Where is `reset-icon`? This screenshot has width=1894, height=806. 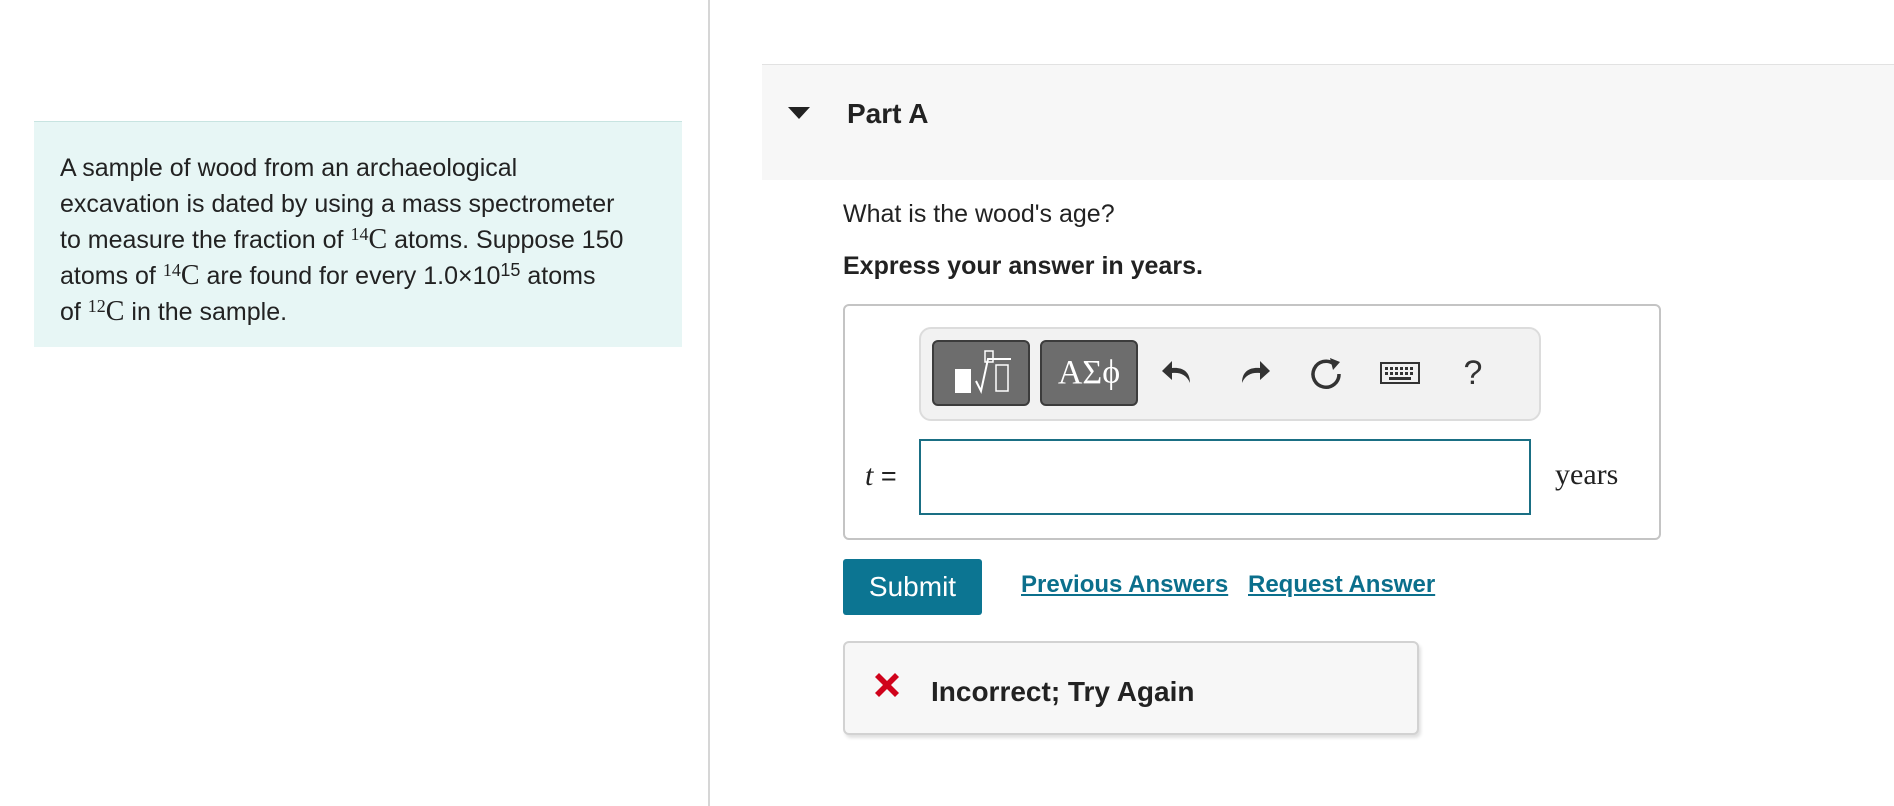
reset-icon is located at coordinates (1326, 373).